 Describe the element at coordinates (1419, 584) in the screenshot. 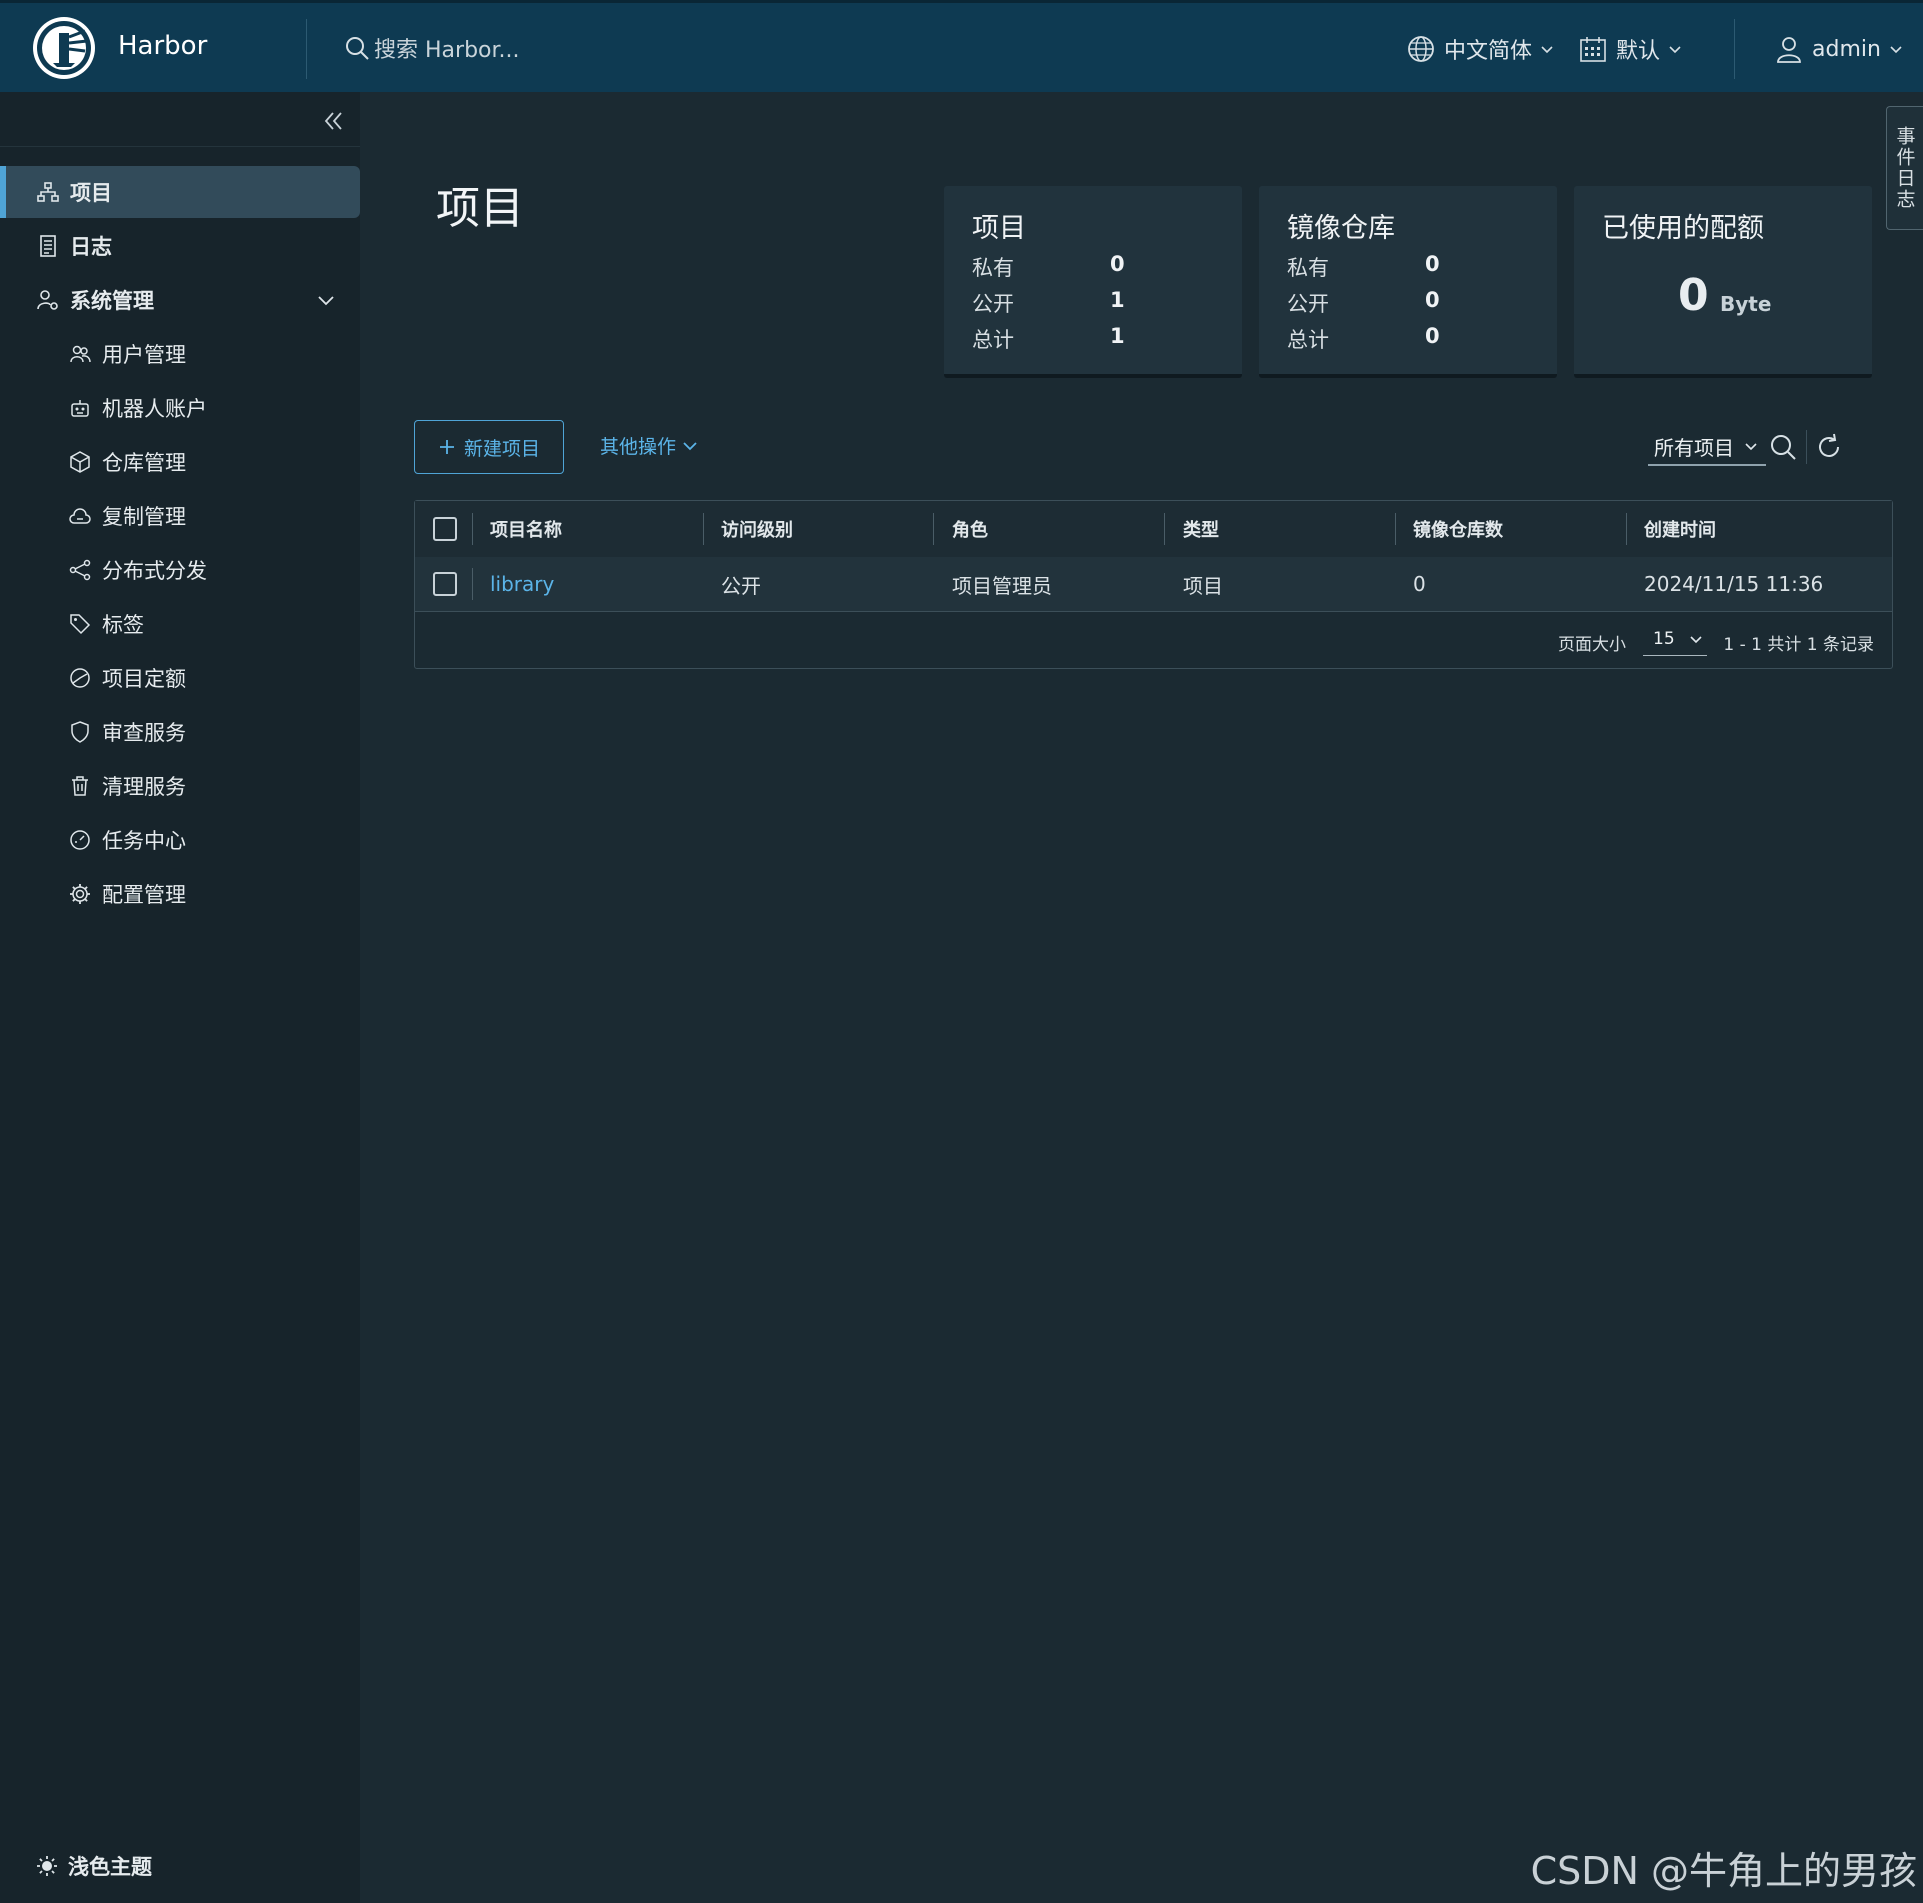

I see `repo-count-cell: 0` at that location.